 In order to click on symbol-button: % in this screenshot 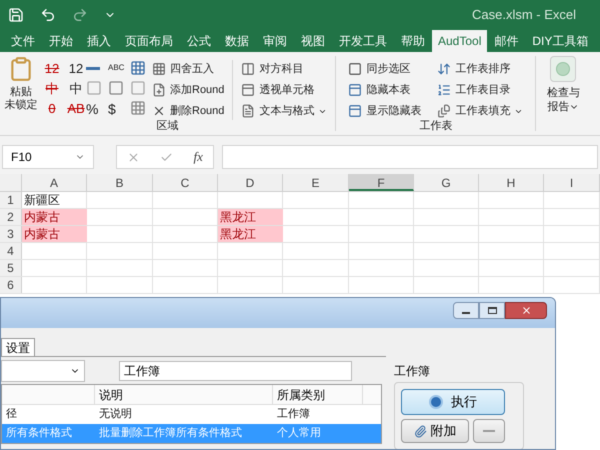, I will do `click(95, 109)`.